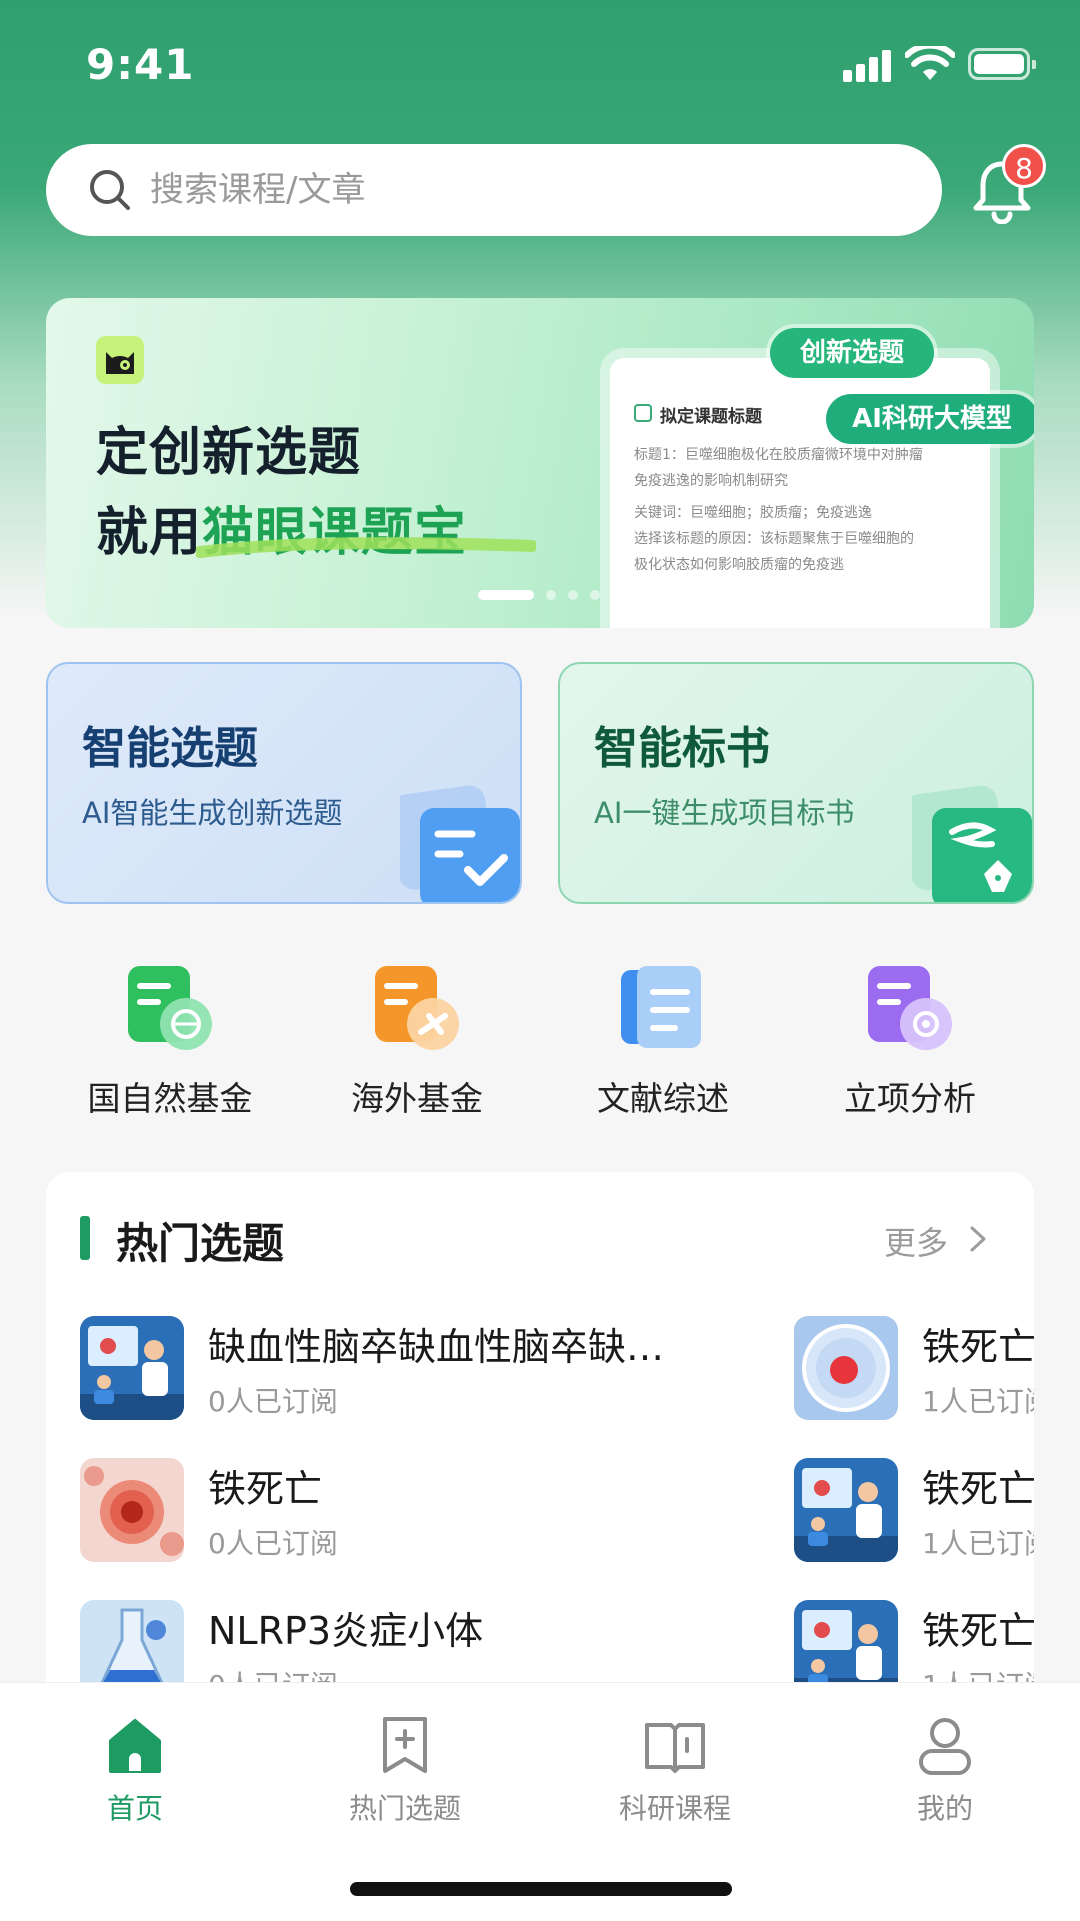 Image resolution: width=1080 pixels, height=1921 pixels. Describe the element at coordinates (140, 64) in the screenshot. I see `status-time: 9:41` at that location.